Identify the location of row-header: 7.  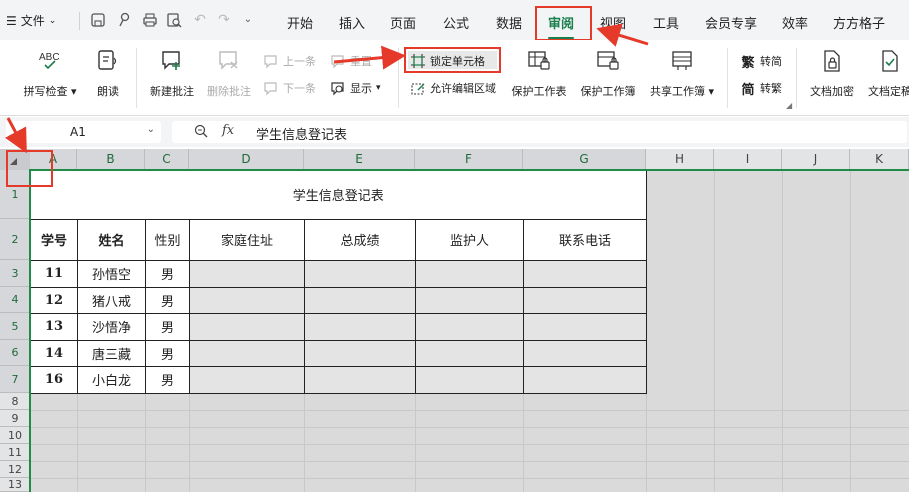
(15, 379).